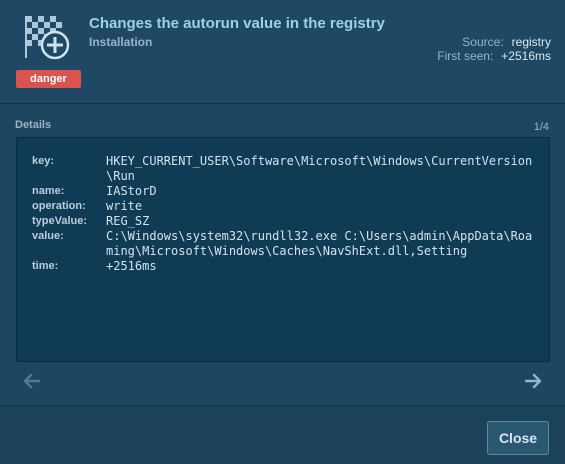  What do you see at coordinates (121, 42) in the screenshot?
I see `event-category: Installation` at bounding box center [121, 42].